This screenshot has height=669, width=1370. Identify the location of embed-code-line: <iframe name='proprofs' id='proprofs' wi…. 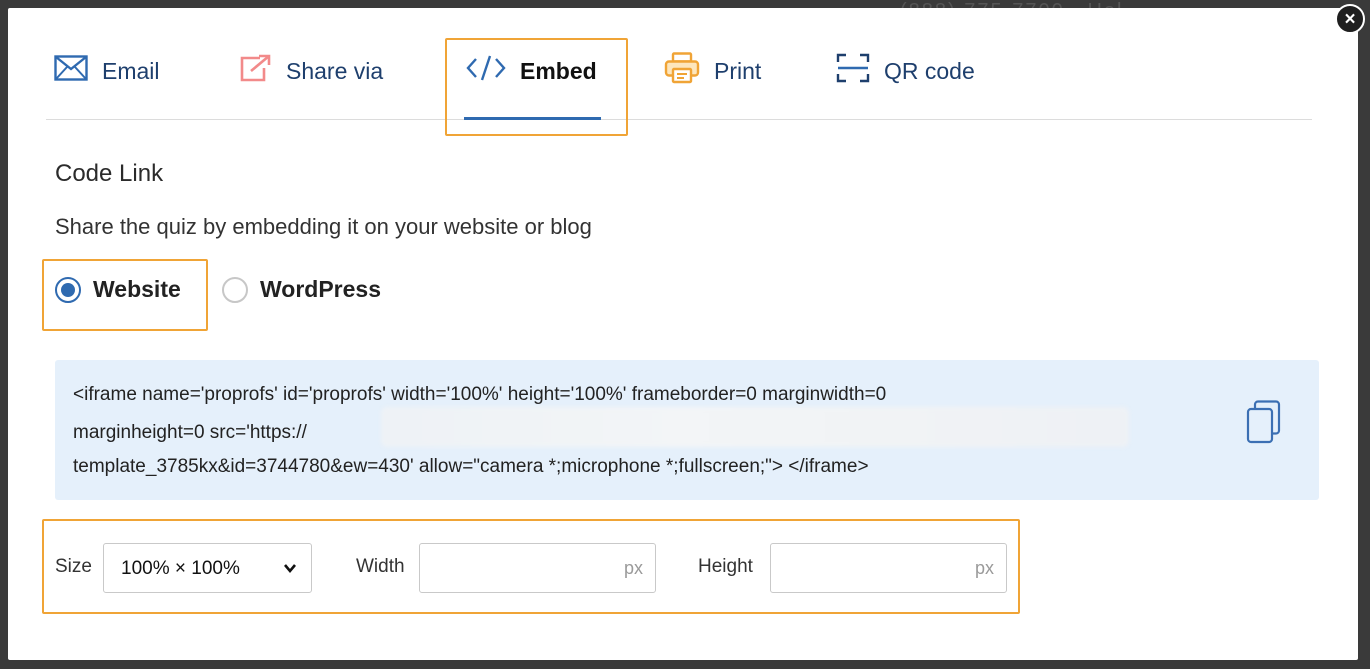
(480, 394).